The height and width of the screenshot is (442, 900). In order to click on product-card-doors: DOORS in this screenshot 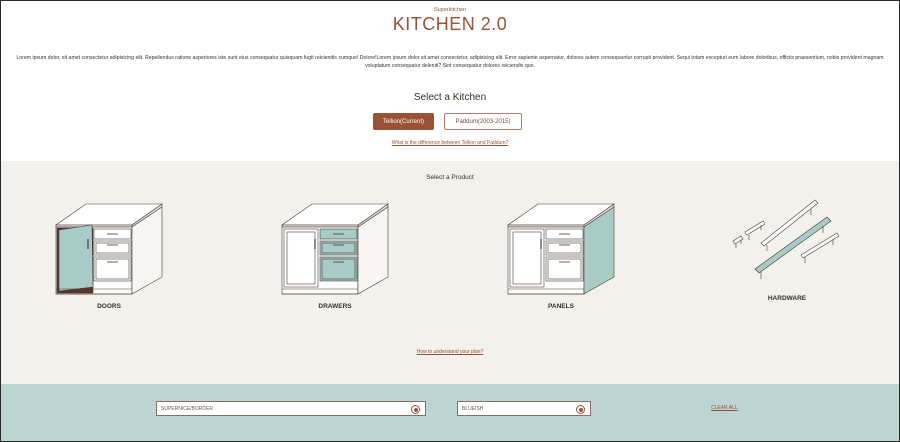, I will do `click(109, 255)`.